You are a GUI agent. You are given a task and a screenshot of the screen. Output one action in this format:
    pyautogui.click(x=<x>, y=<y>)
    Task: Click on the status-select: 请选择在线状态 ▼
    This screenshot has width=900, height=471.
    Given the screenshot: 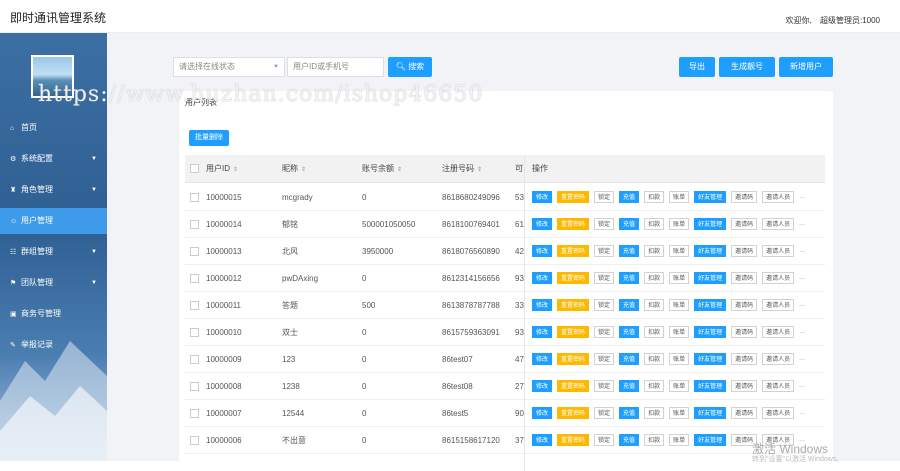 What is the action you would take?
    pyautogui.click(x=229, y=67)
    